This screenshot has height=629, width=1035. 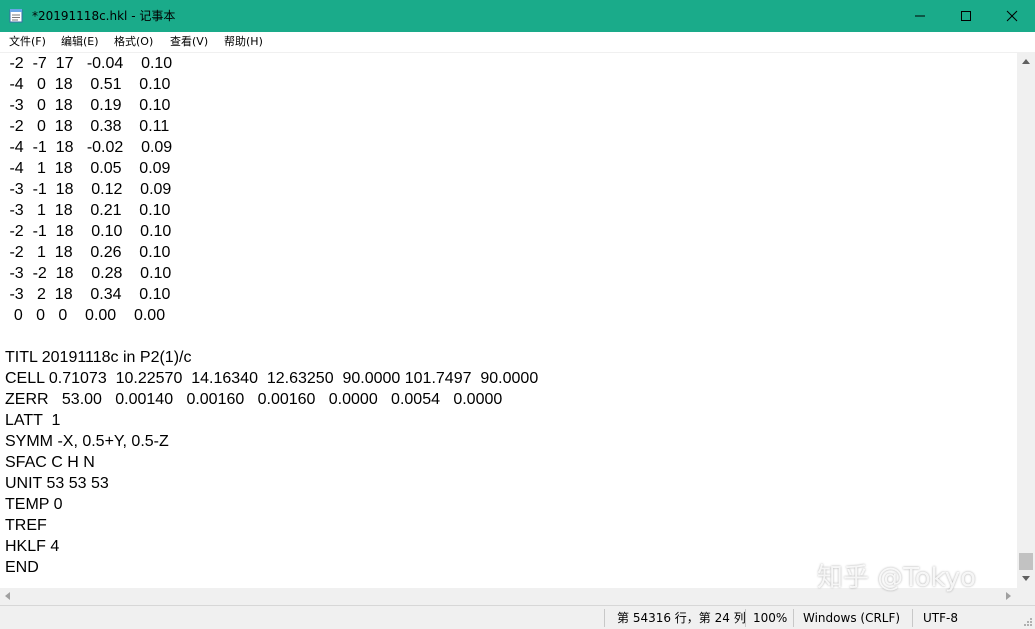 What do you see at coordinates (1026, 561) in the screenshot?
I see `vertical-scroll-thumb` at bounding box center [1026, 561].